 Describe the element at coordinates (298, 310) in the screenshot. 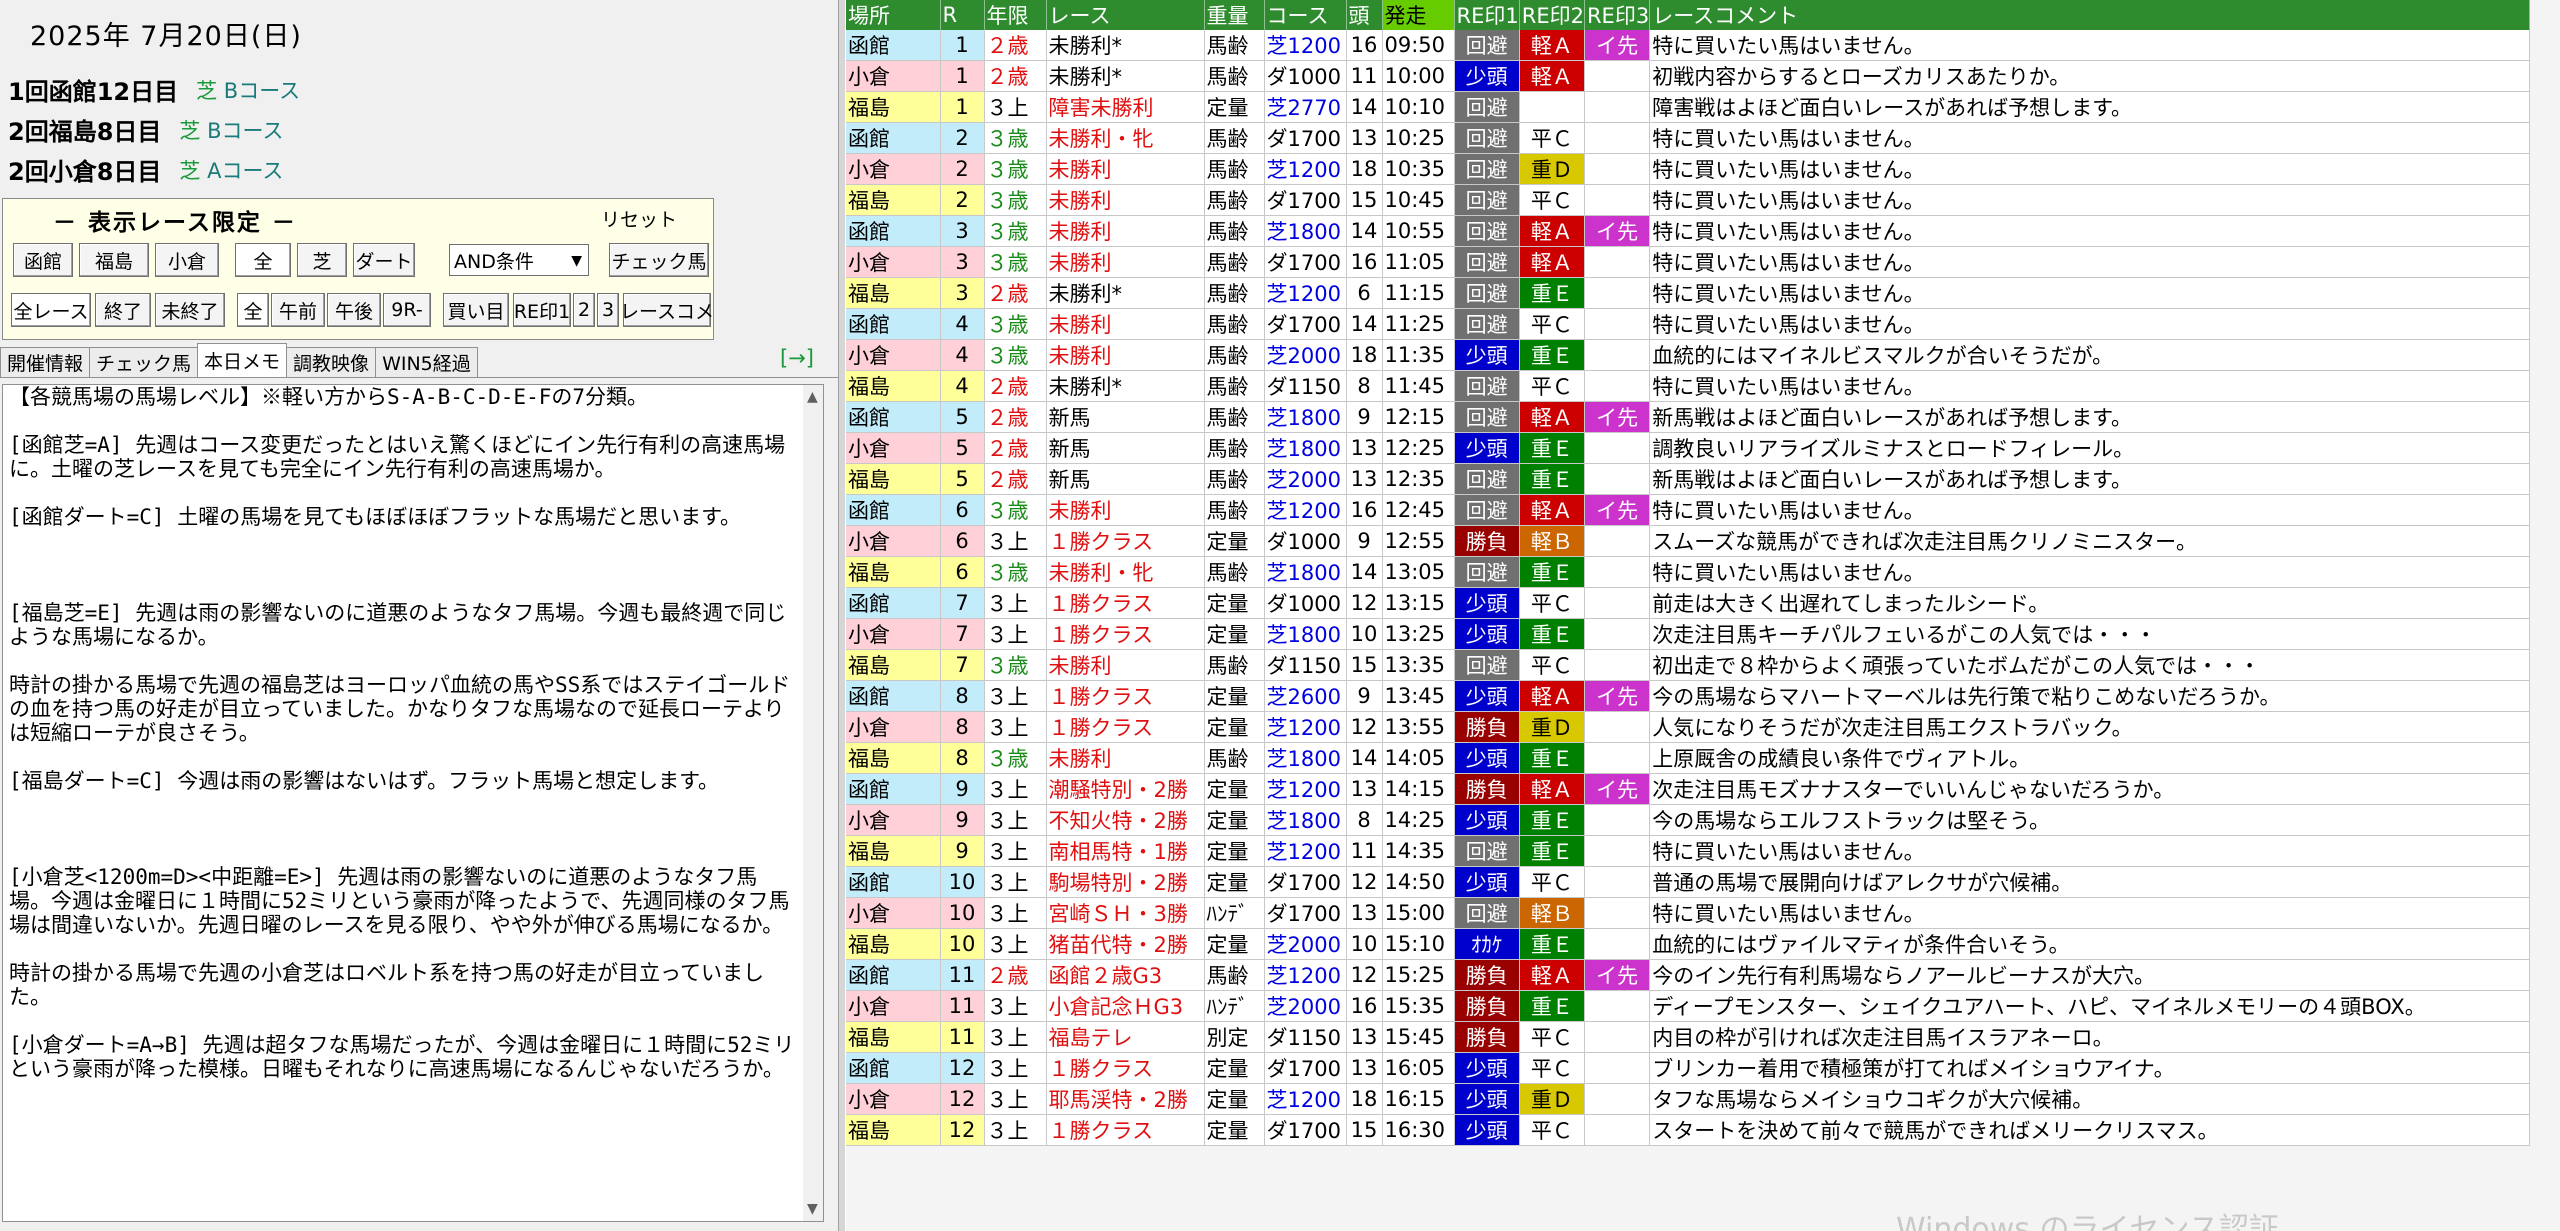

I see `filter-time-morning: 午前` at that location.